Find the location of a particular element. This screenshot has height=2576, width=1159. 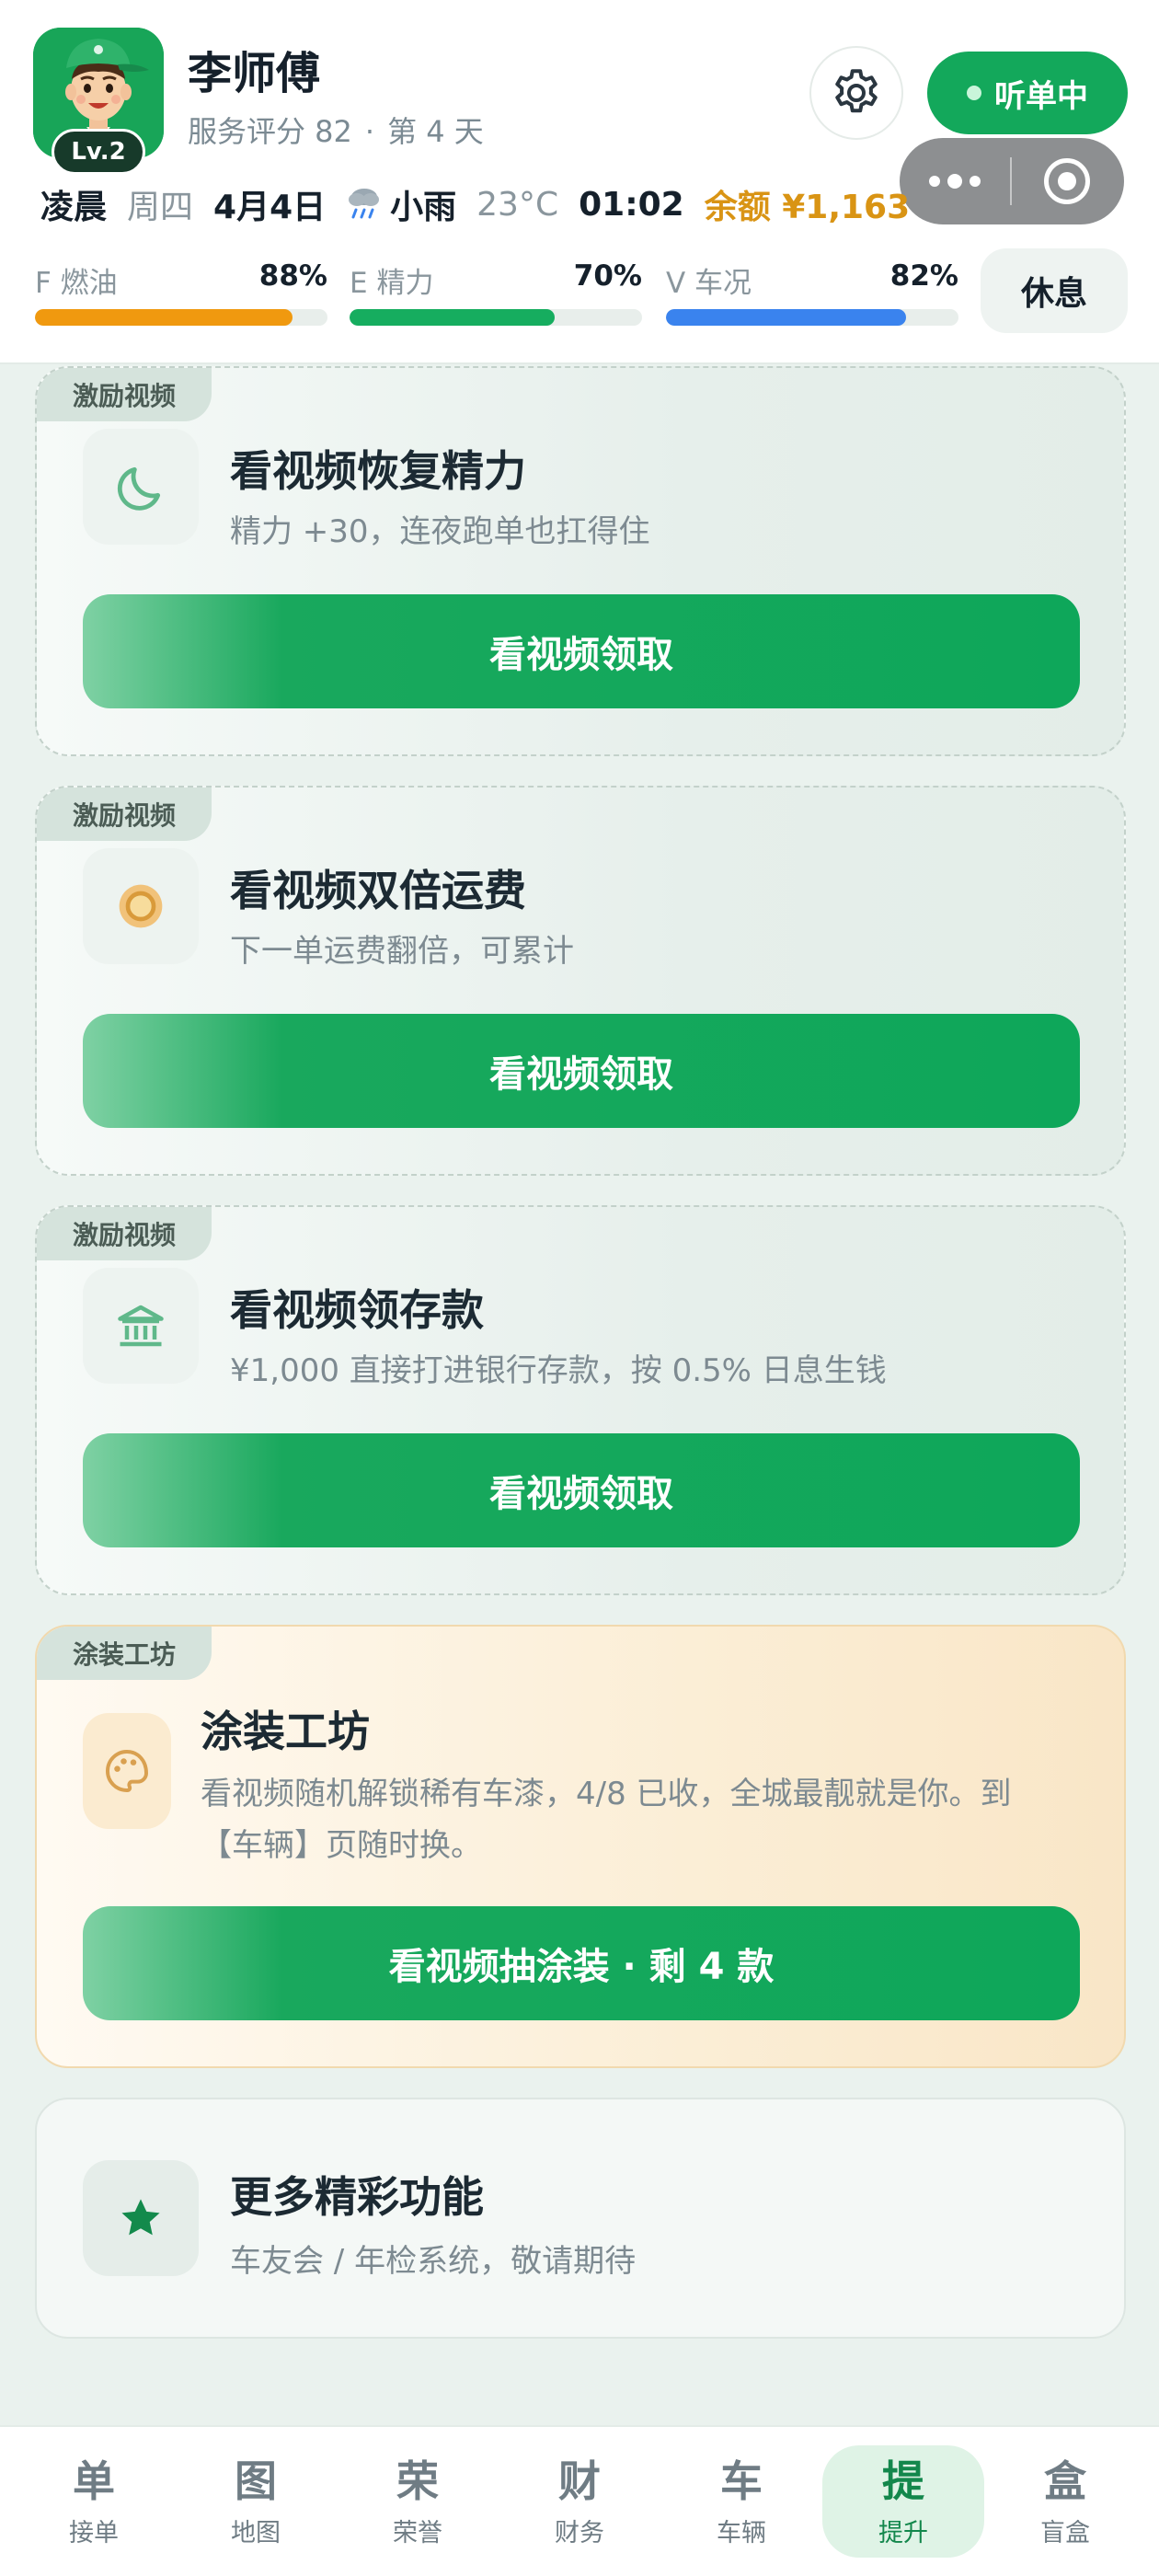

card-title: 更多精彩功能 is located at coordinates (357, 2197).